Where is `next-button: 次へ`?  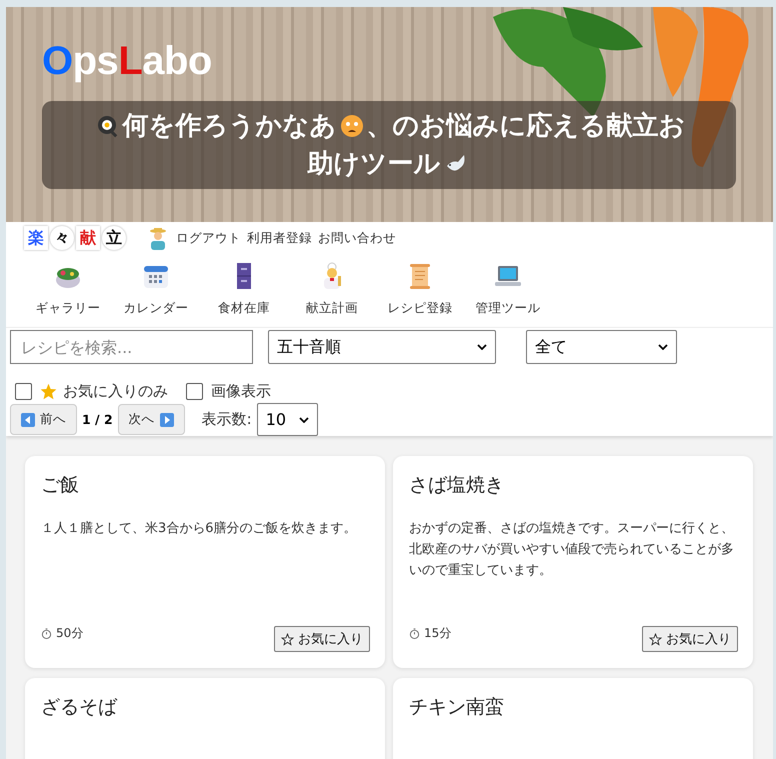
next-button: 次へ is located at coordinates (151, 419).